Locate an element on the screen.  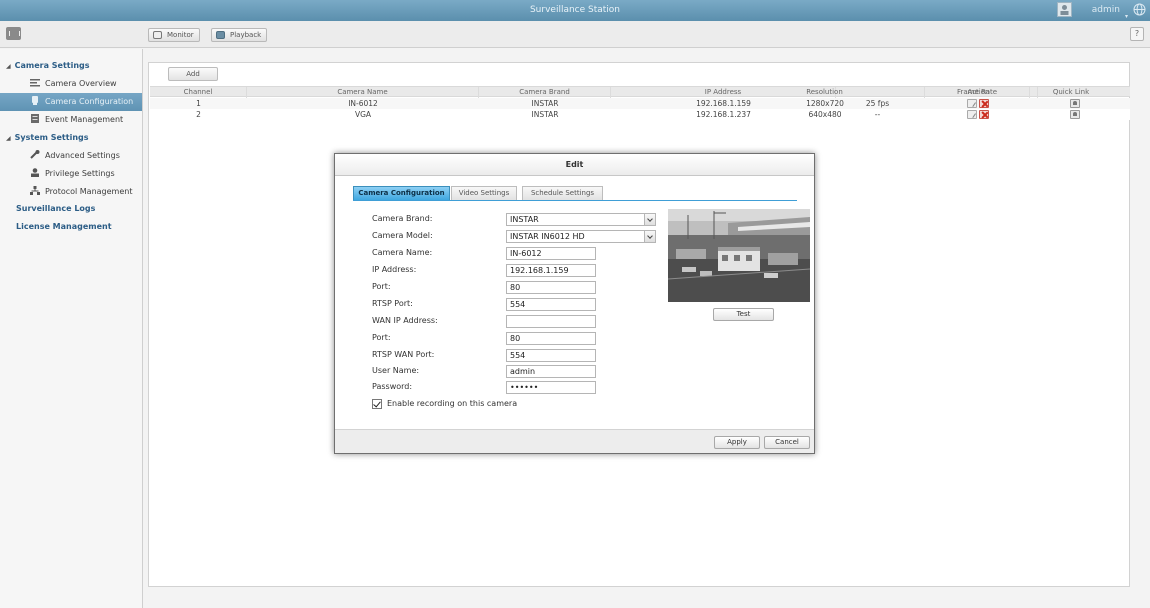
label-rtsp-port: RTSP Port: is located at coordinates (392, 303).